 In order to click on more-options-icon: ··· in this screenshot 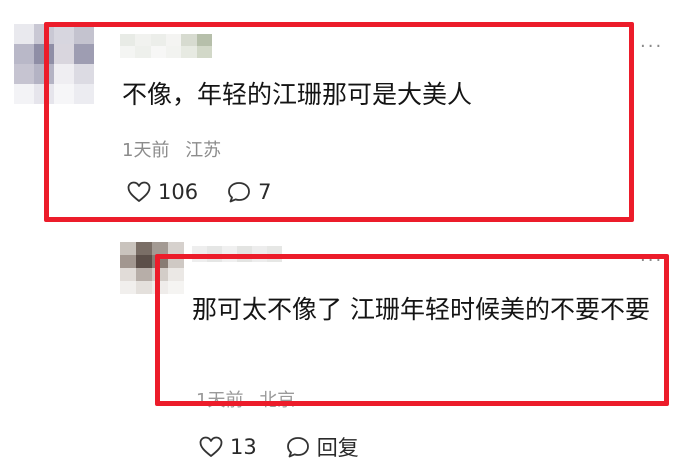, I will do `click(651, 46)`.